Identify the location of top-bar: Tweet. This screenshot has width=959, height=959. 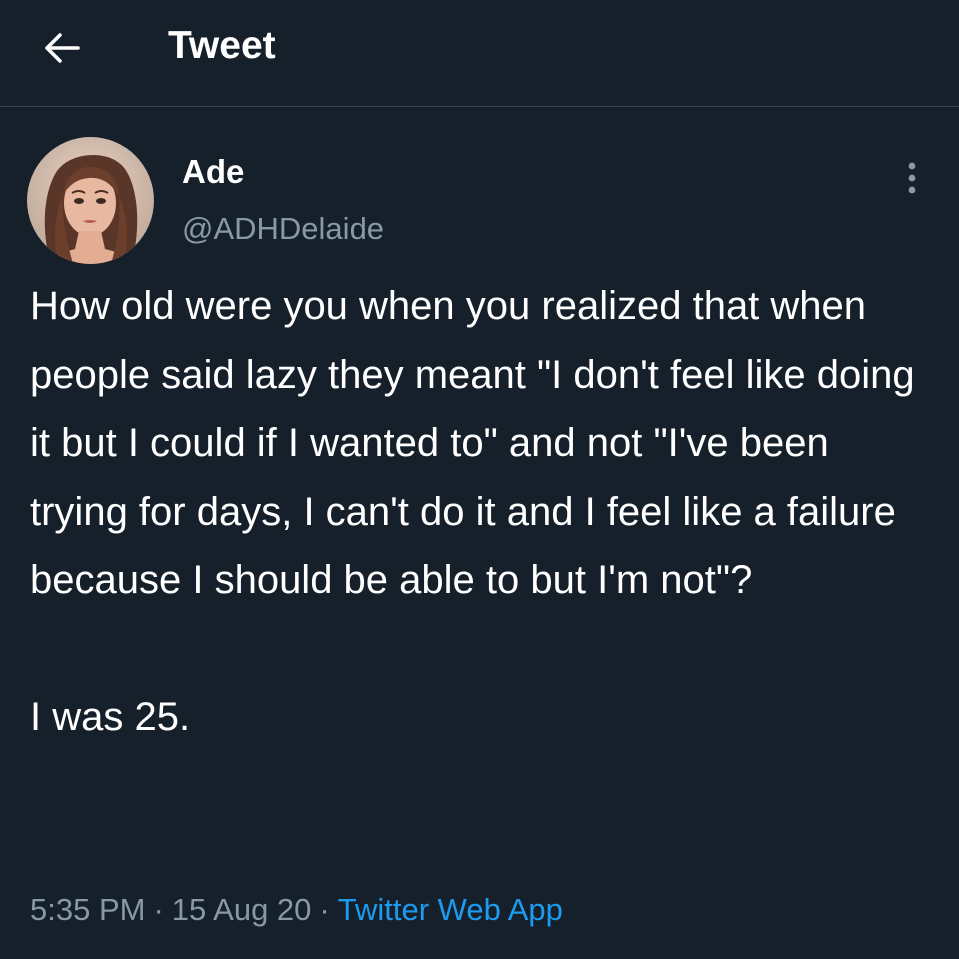
(479, 53).